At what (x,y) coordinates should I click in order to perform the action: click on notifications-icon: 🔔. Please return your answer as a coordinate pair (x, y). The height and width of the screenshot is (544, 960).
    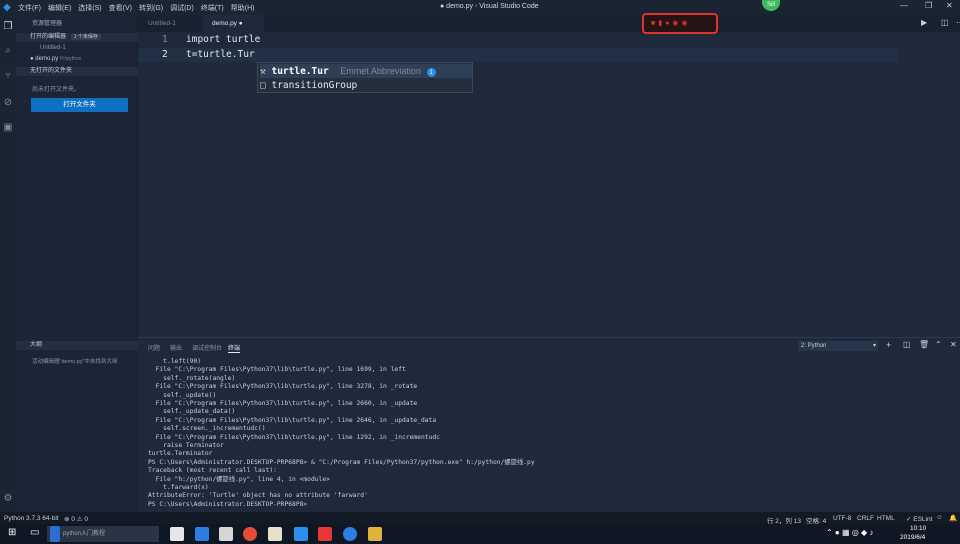
    Looking at the image, I should click on (953, 518).